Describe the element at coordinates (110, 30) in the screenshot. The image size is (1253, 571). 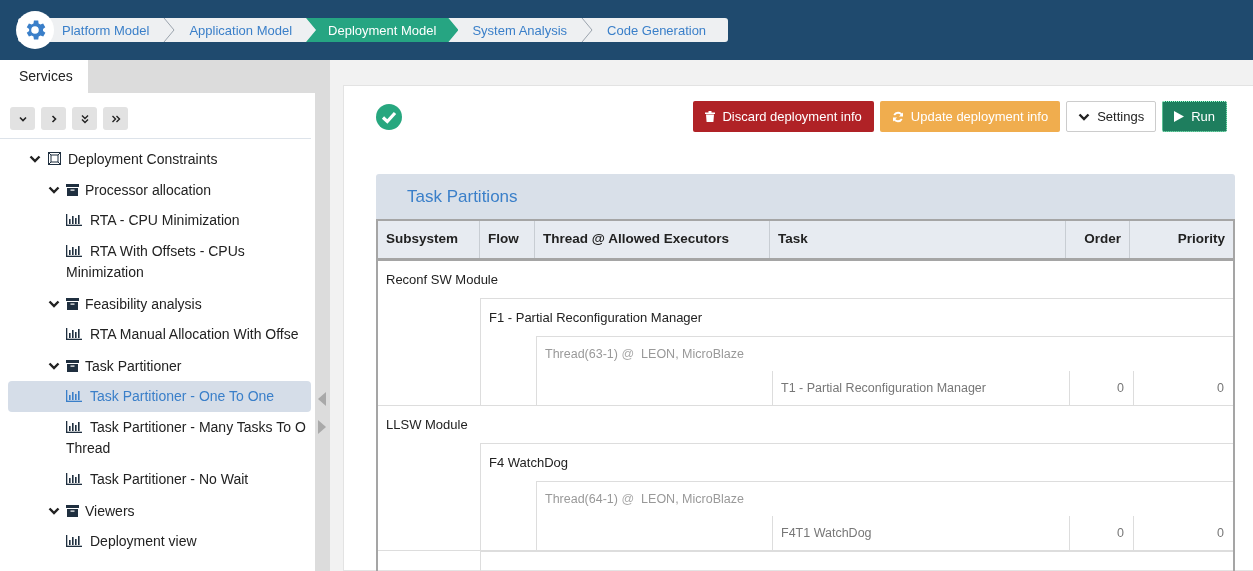
I see `breadcrumb-step: Platform Model` at that location.